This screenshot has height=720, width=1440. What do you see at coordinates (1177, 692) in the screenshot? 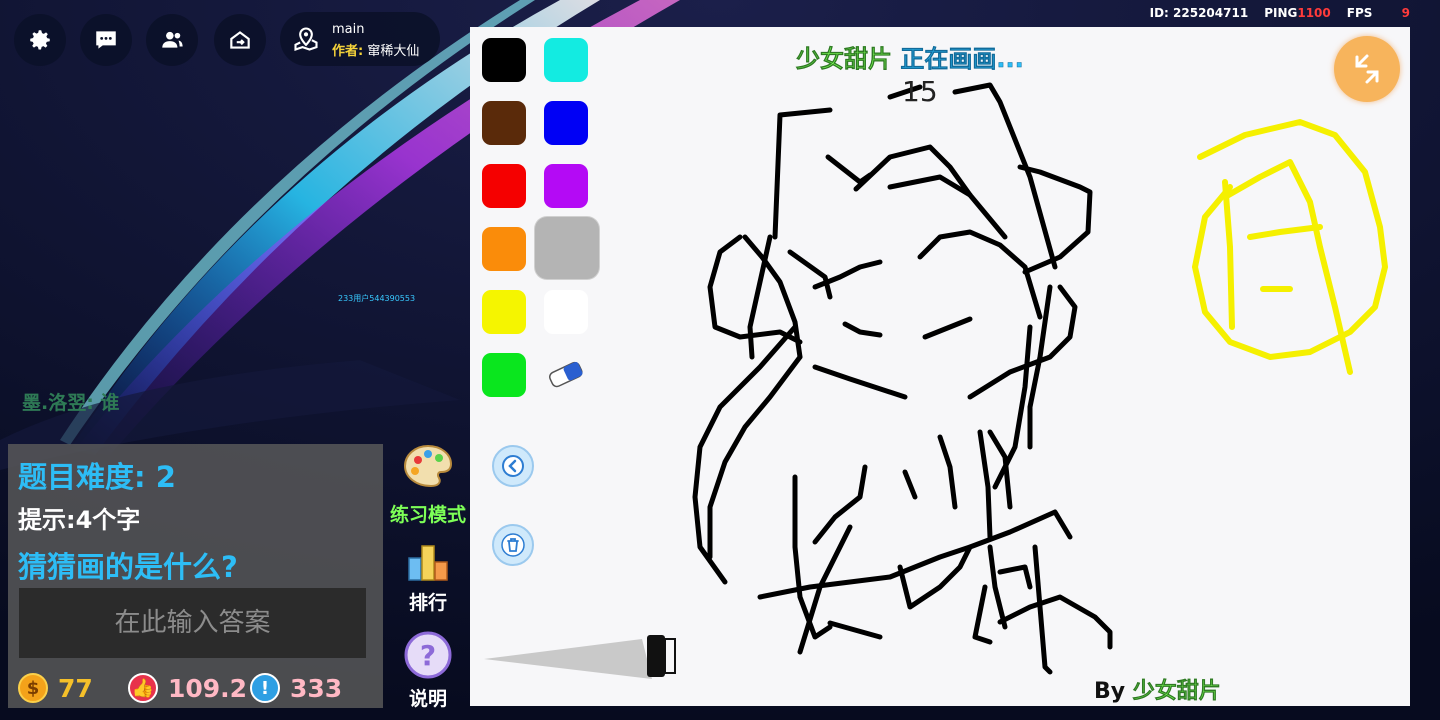
I see `artist-name: 少女甜片` at bounding box center [1177, 692].